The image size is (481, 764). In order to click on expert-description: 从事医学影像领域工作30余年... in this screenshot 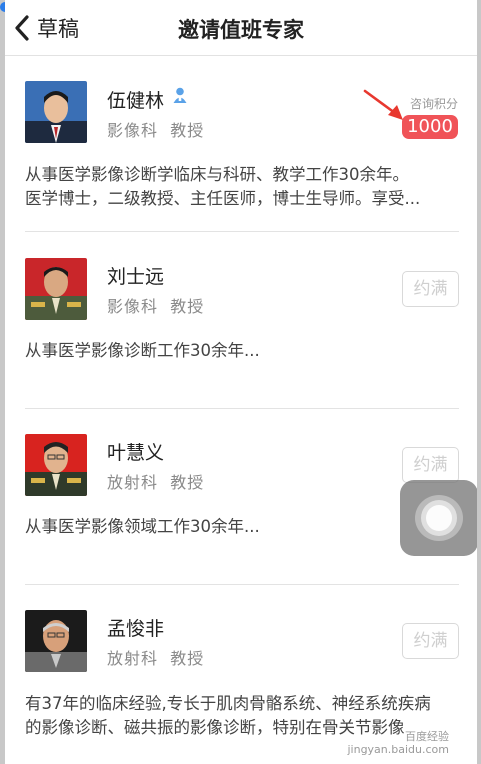, I will do `click(142, 526)`.